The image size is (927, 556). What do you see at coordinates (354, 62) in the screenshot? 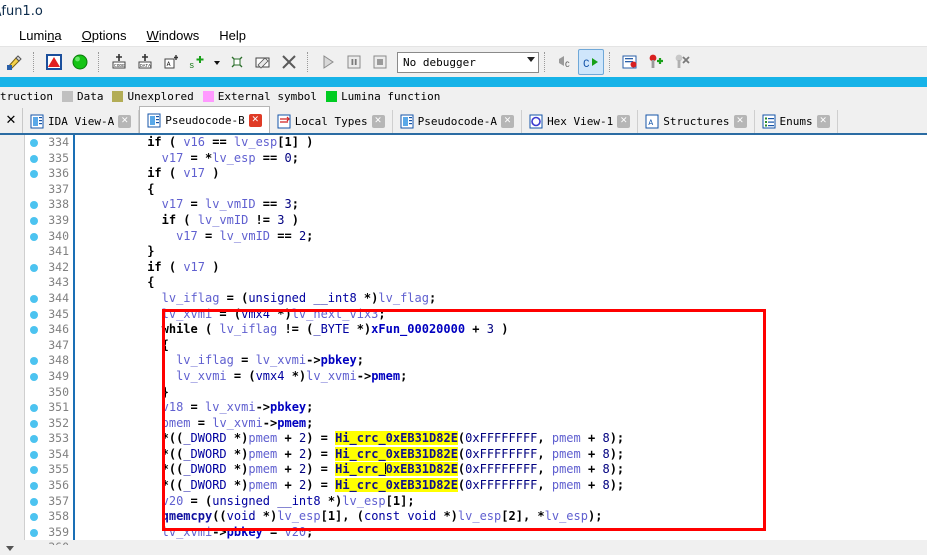
I see `pause-icon` at bounding box center [354, 62].